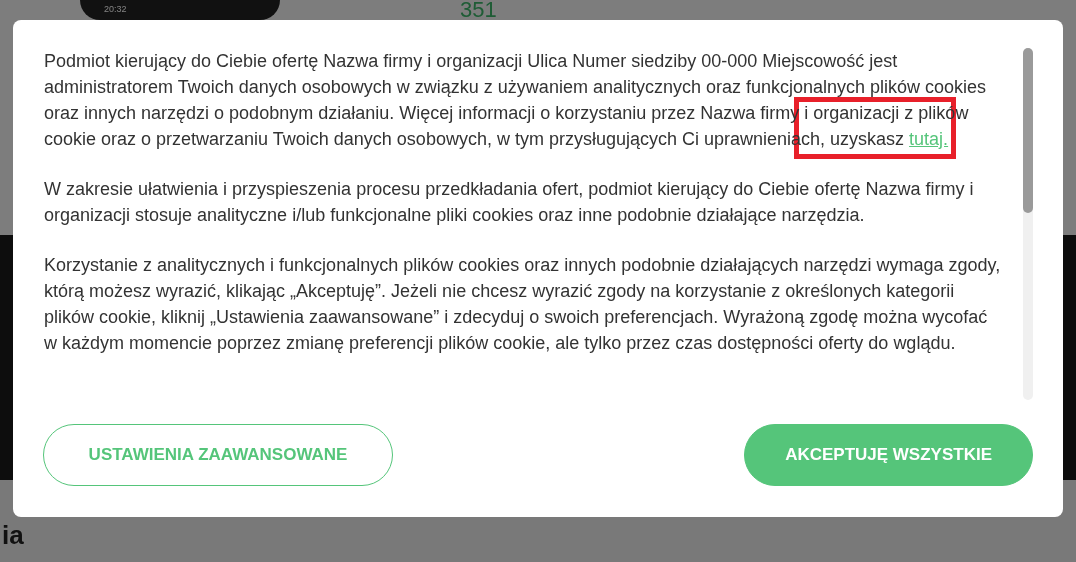 The image size is (1076, 562). I want to click on advanced-settings-button: USTAWIENIA ZAAWANSOWANE, so click(218, 455).